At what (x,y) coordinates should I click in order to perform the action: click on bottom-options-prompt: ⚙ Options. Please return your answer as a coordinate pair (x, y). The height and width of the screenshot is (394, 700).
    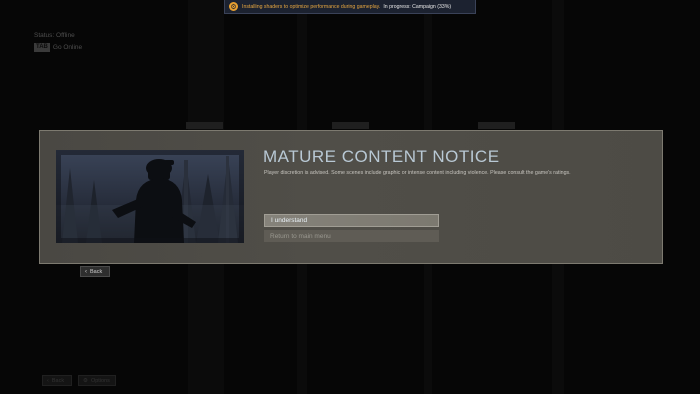
    Looking at the image, I should click on (97, 380).